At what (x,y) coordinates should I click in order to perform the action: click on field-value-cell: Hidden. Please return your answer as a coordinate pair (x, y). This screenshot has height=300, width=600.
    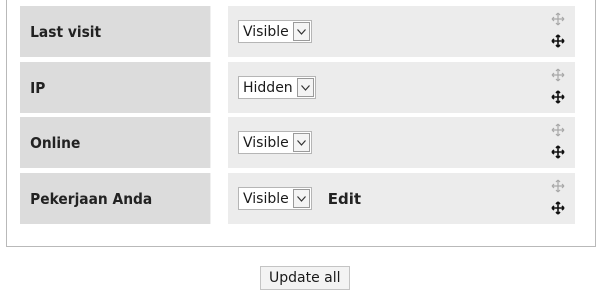
    Looking at the image, I should click on (401, 87).